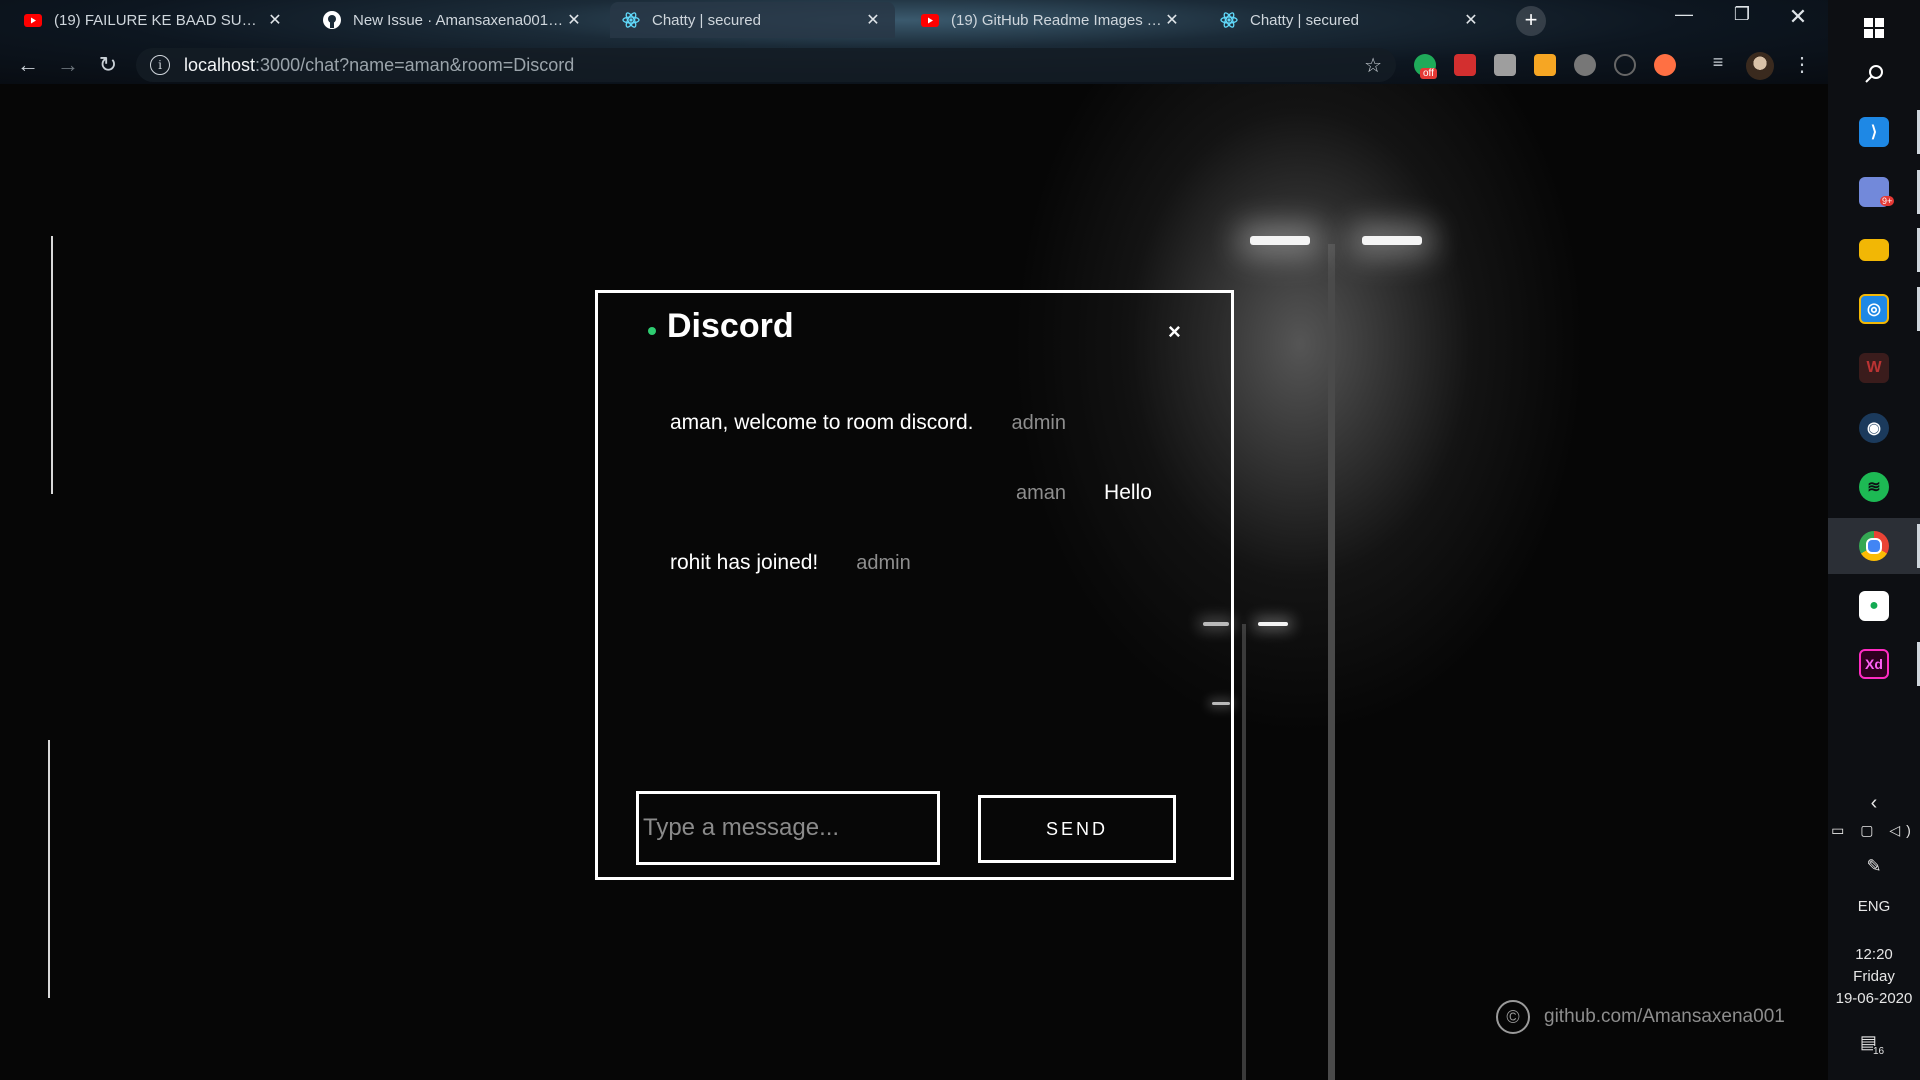  I want to click on windows-logo-icon, so click(1874, 28).